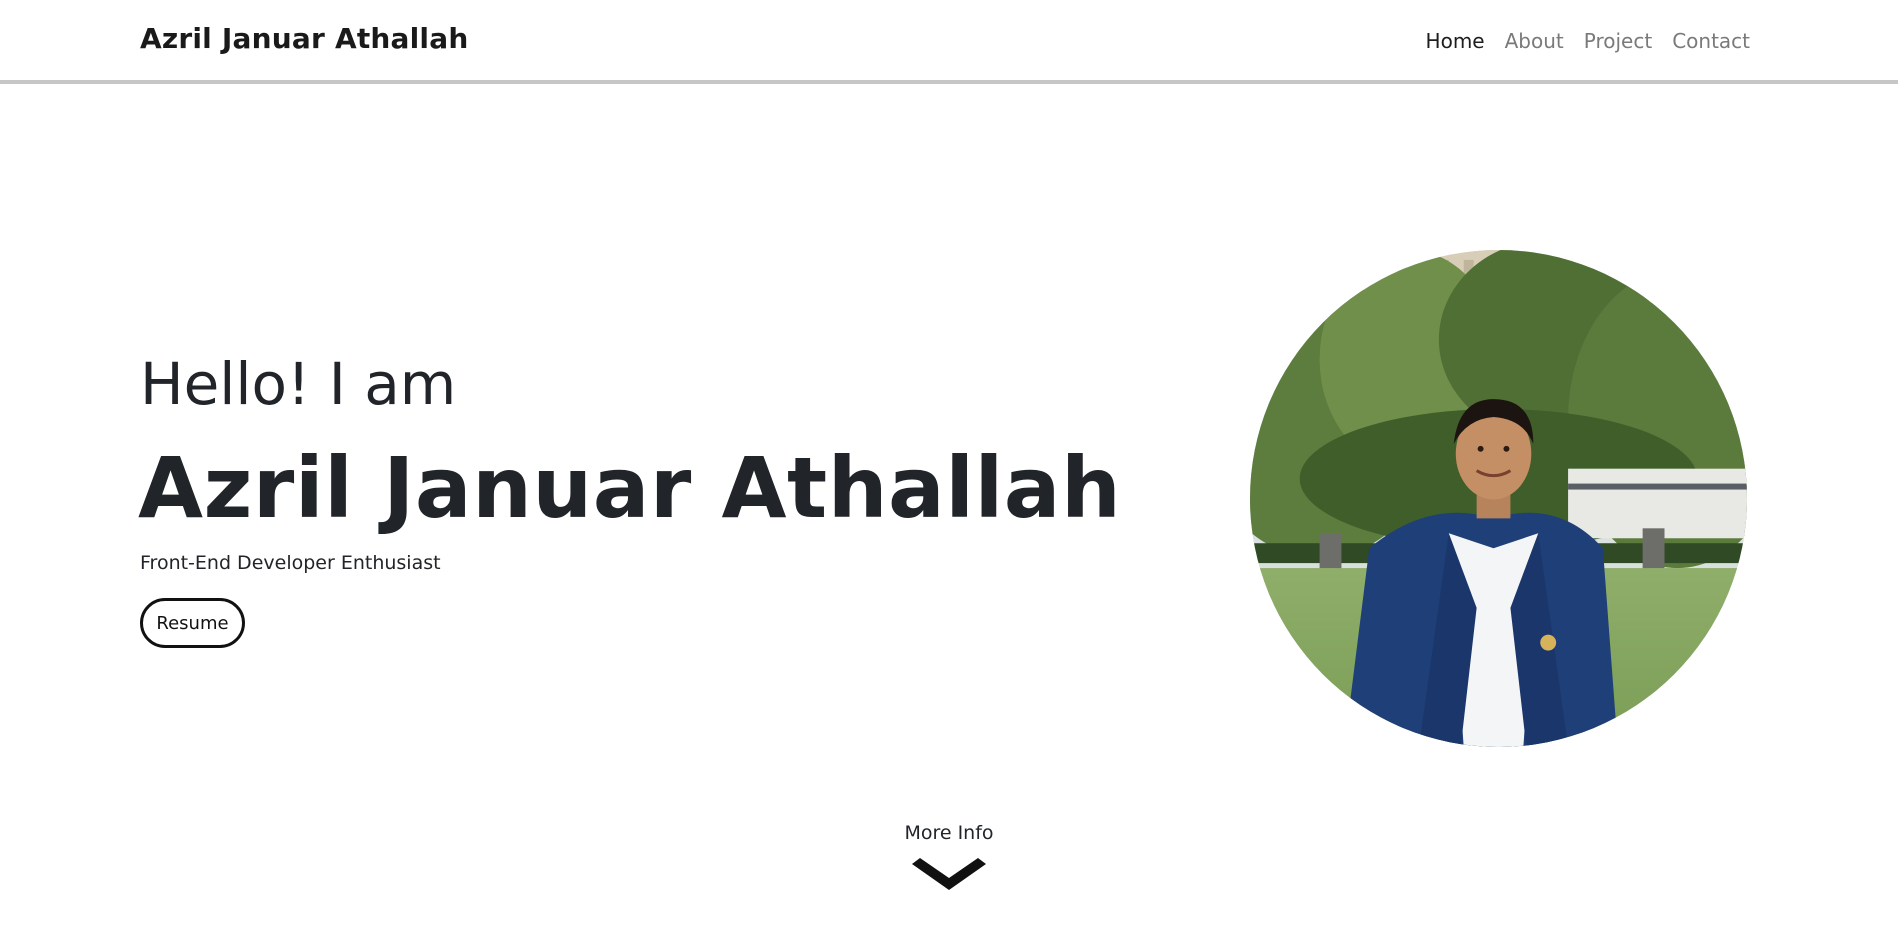 The height and width of the screenshot is (945, 1898). What do you see at coordinates (290, 563) in the screenshot?
I see `hero-subtitle: Front-End Developer Enthusiast` at bounding box center [290, 563].